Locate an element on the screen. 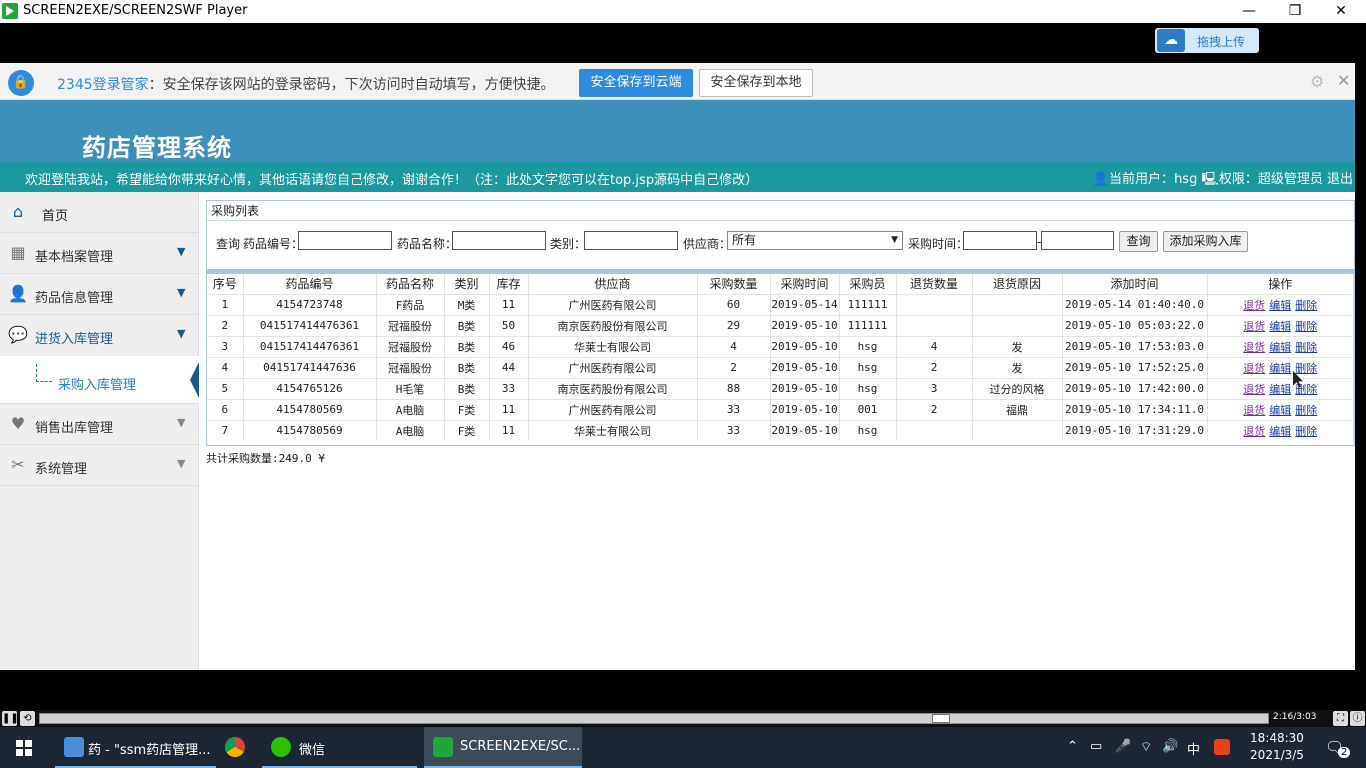  chat-icon: 💬 is located at coordinates (18, 334).